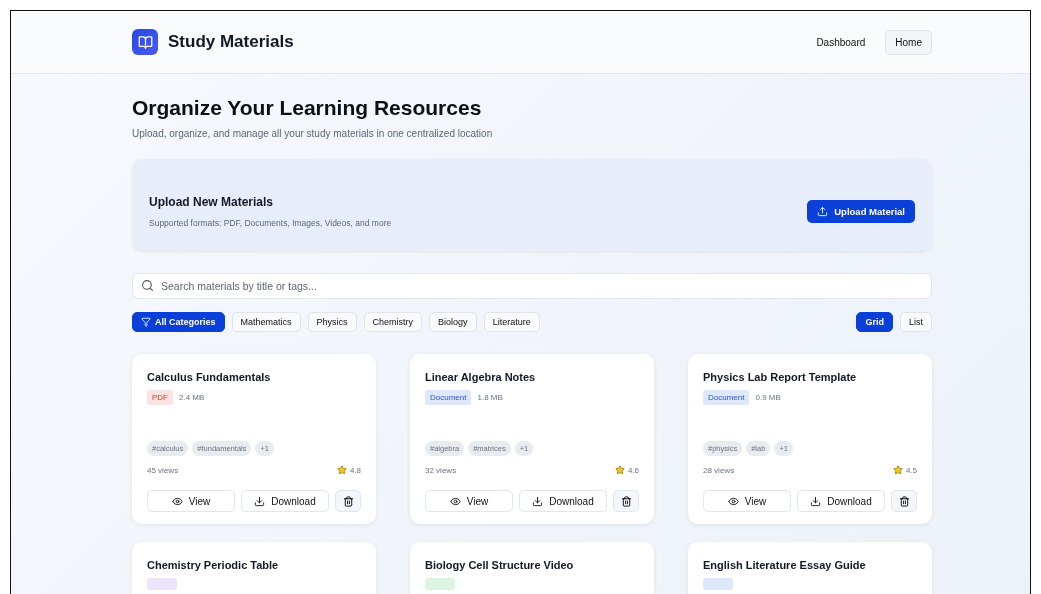 This screenshot has width=1041, height=594. What do you see at coordinates (393, 322) in the screenshot?
I see `category-chip: Chemistry` at bounding box center [393, 322].